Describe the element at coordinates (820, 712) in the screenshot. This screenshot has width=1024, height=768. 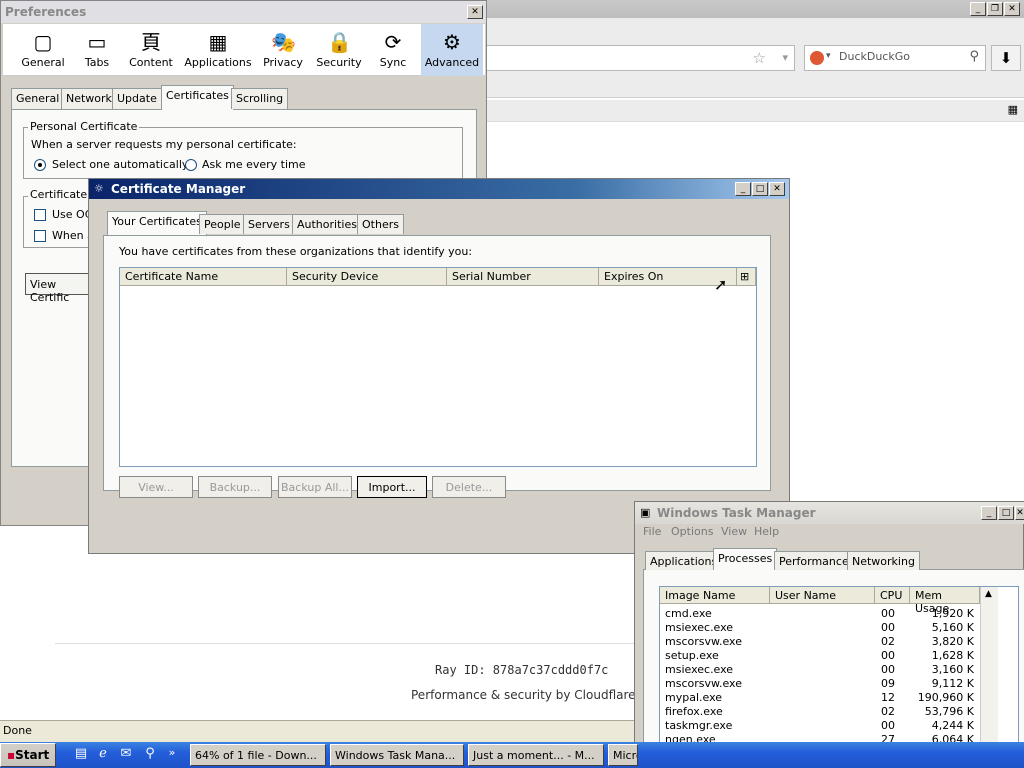
I see `table-row: firefox.exe 02 53,796 K` at that location.